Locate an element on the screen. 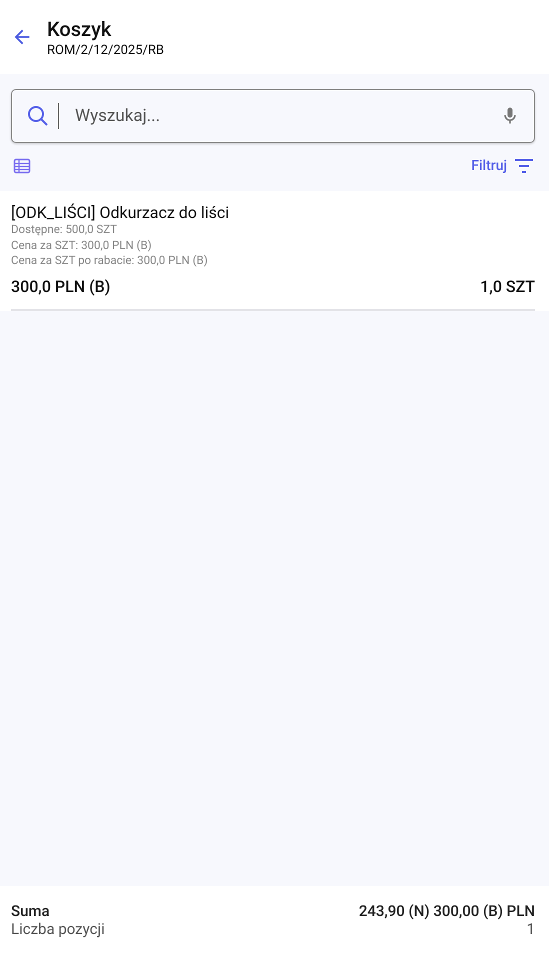 Image resolution: width=549 pixels, height=954 pixels. filter-icon is located at coordinates (524, 166).